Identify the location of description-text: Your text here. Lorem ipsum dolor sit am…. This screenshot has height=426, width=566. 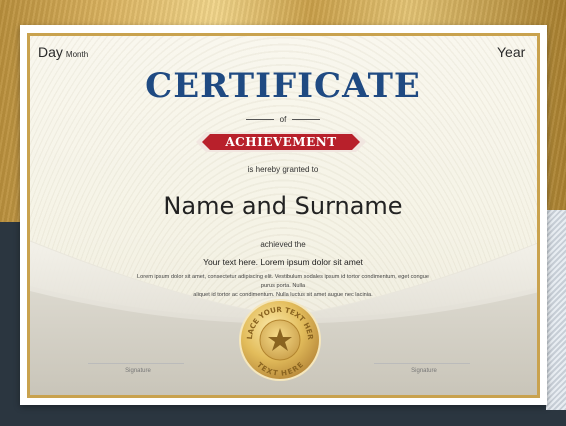
(283, 262).